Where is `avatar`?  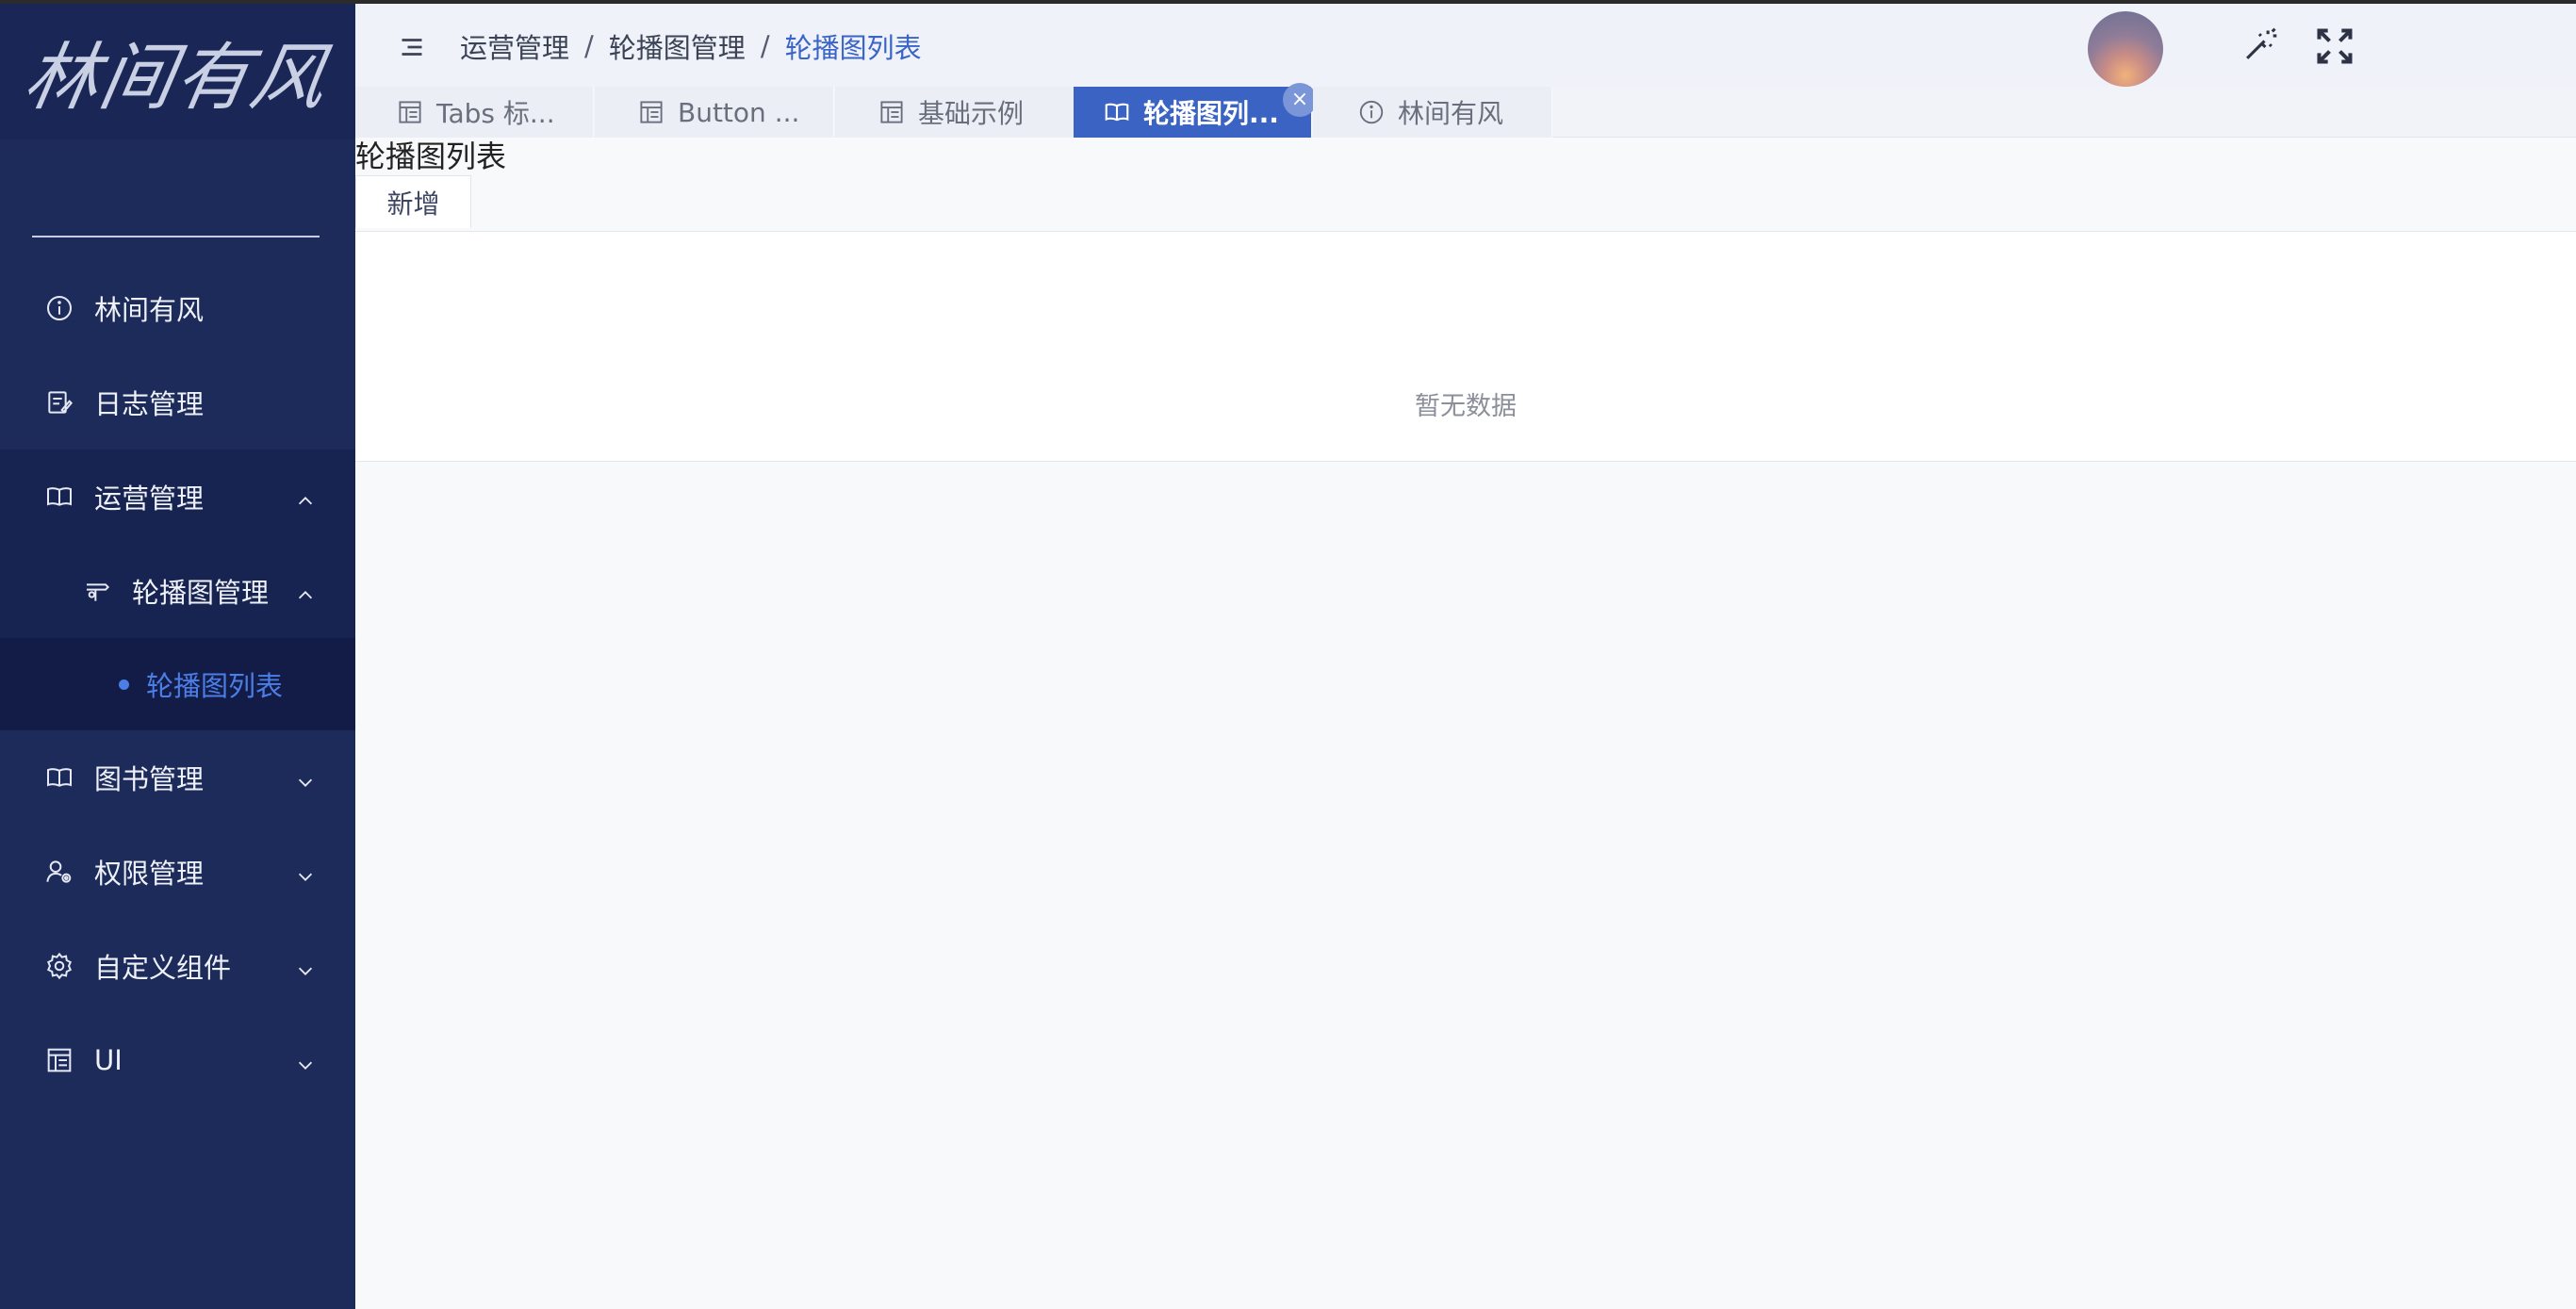
avatar is located at coordinates (2125, 49).